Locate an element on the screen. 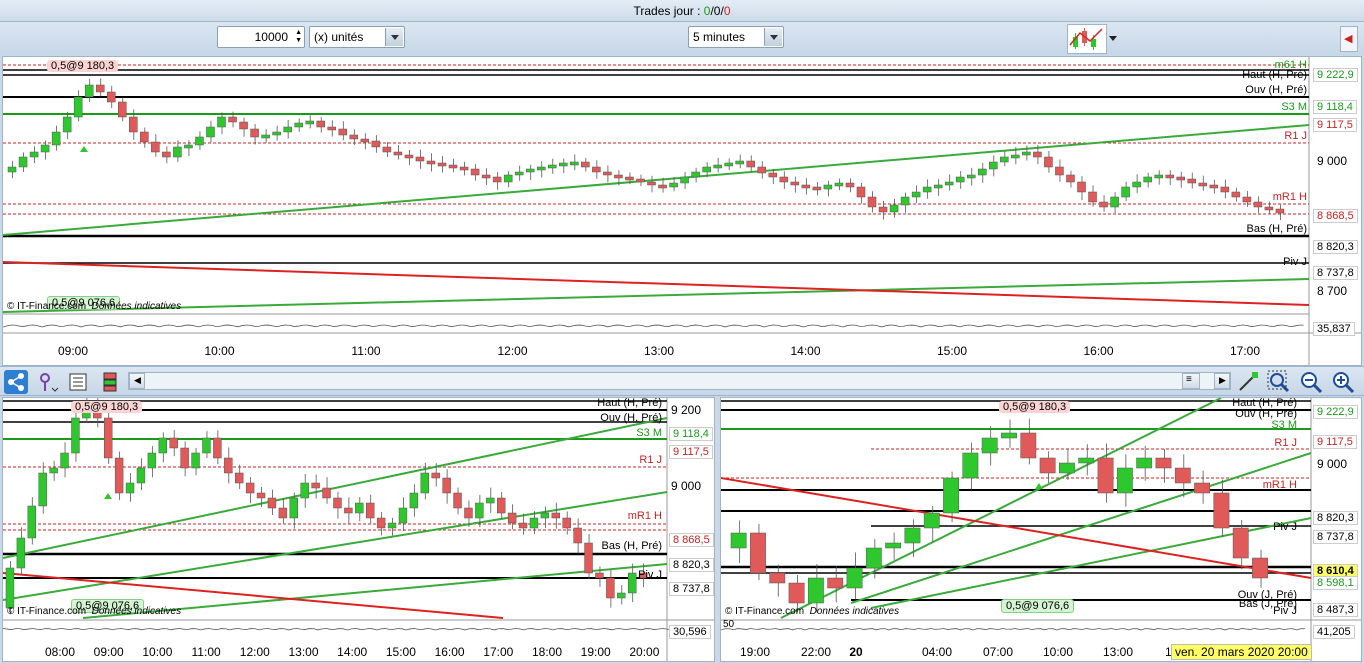 This screenshot has height=663, width=1364. chart-type-button is located at coordinates (1087, 39).